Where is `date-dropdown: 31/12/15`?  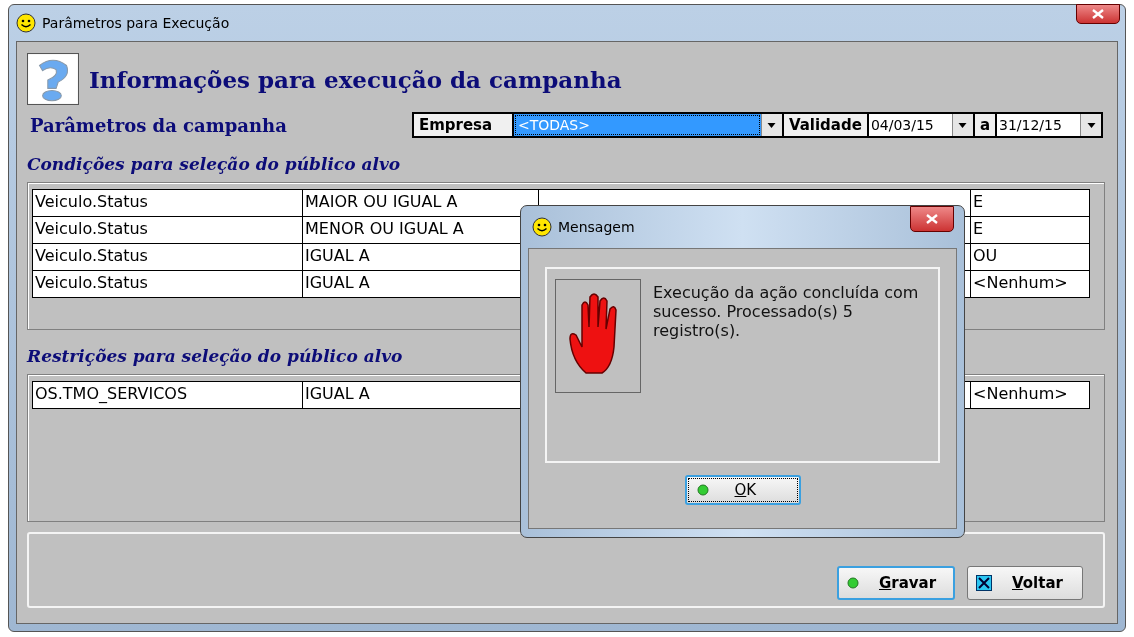
date-dropdown: 31/12/15 is located at coordinates (1049, 125).